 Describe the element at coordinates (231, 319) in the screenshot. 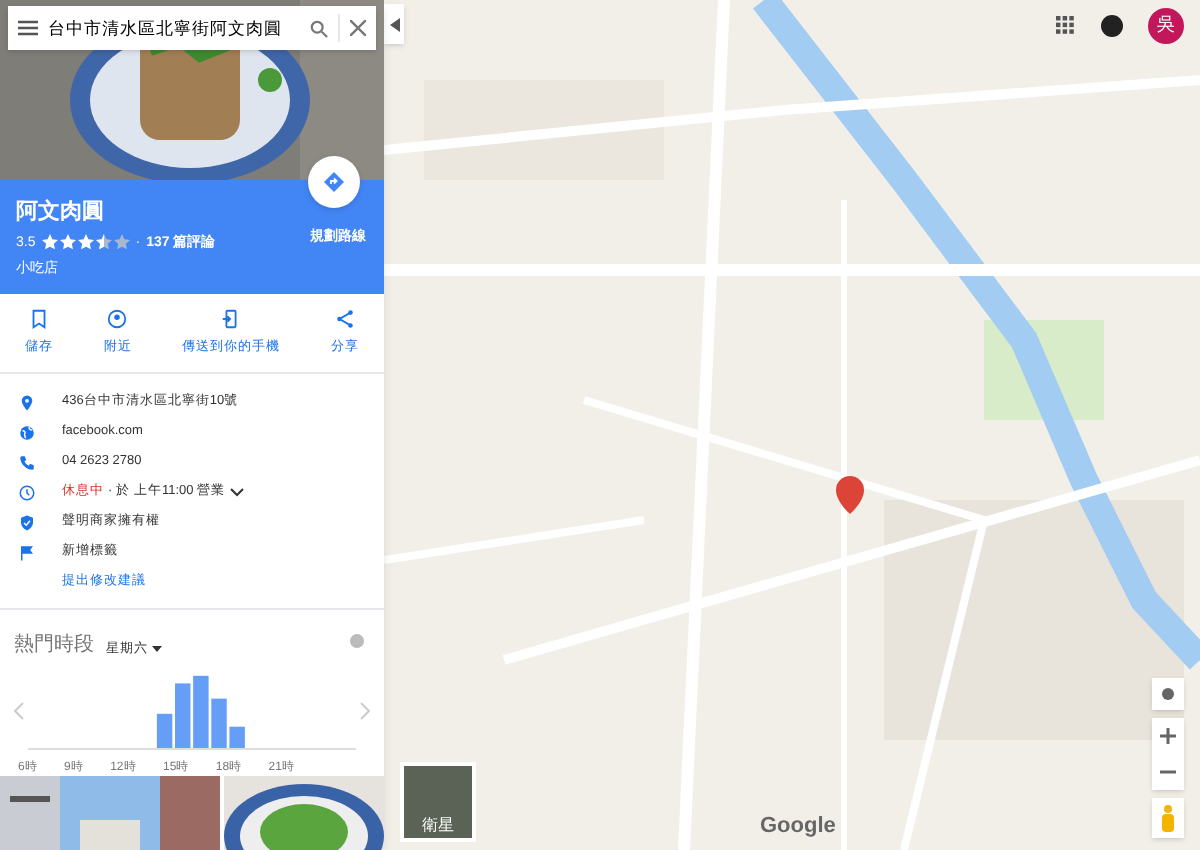

I see `phone-send-icon` at that location.